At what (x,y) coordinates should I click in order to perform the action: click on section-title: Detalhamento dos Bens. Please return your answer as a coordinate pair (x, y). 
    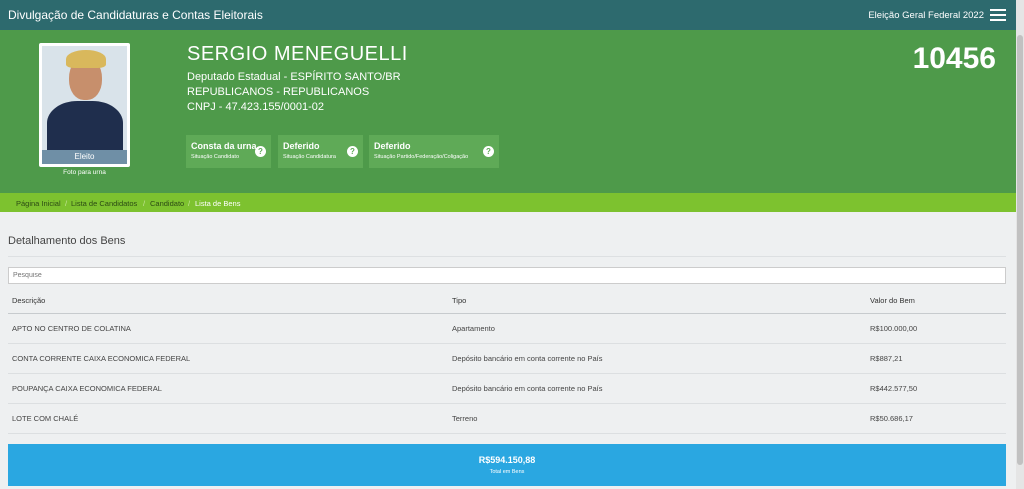
    Looking at the image, I should click on (67, 241).